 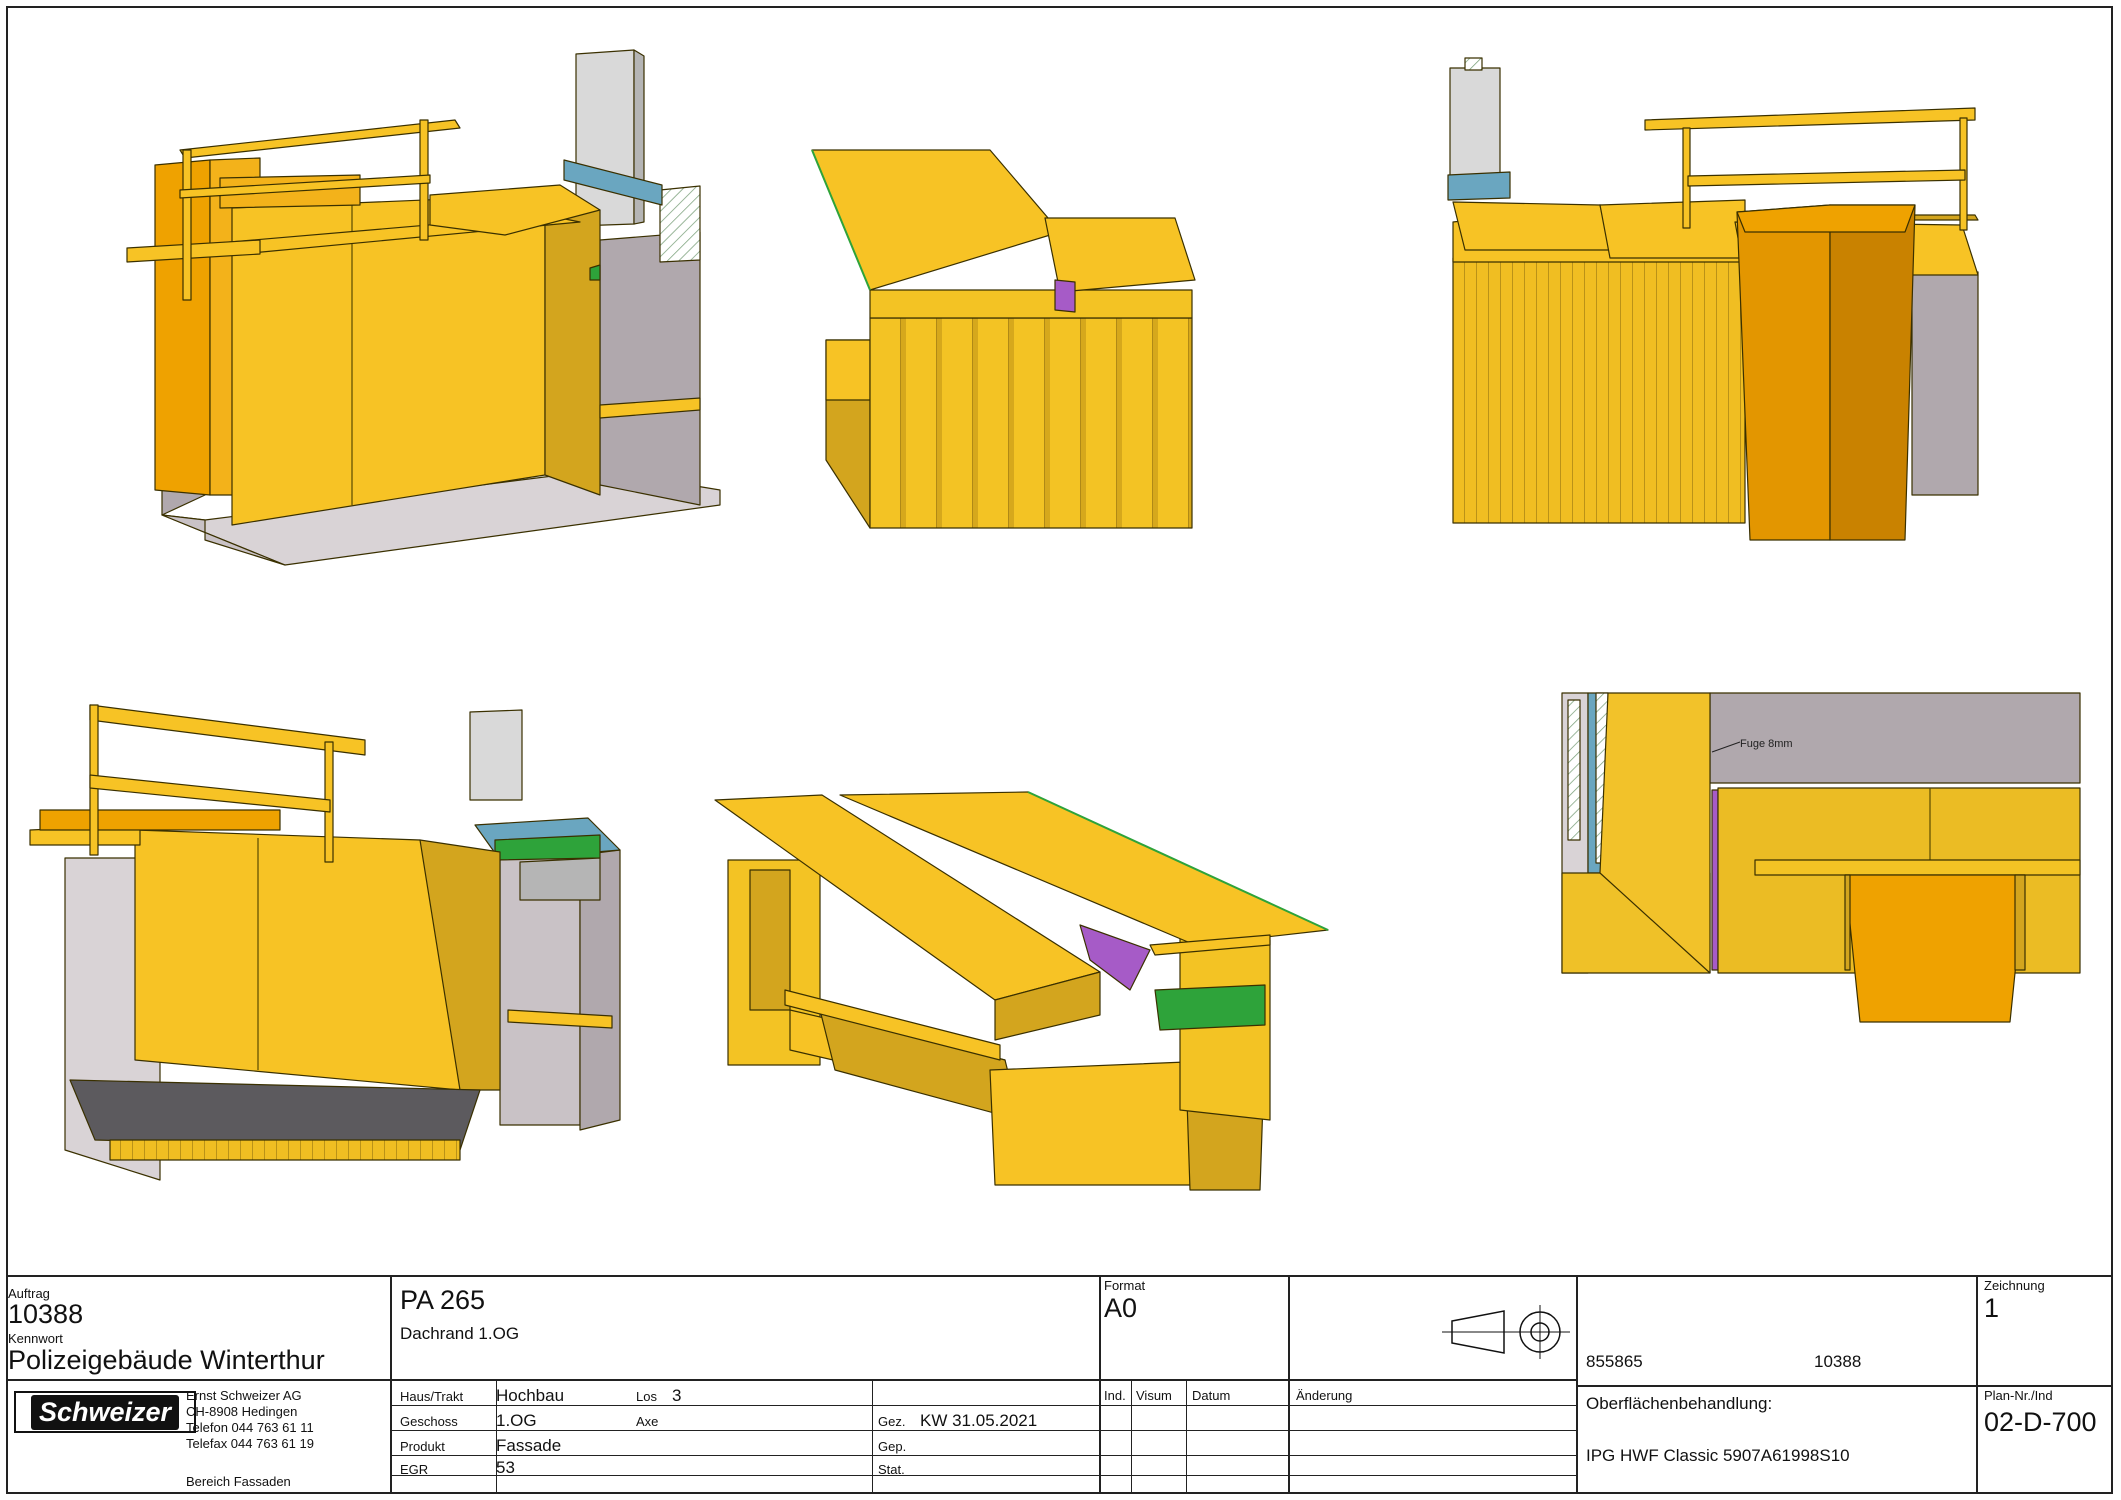 I want to click on company-name: Ernst Schweizer AG, so click(x=244, y=1395).